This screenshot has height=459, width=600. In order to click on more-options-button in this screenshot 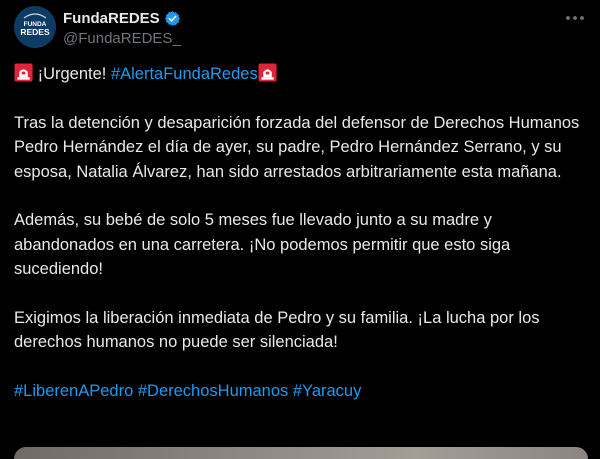, I will do `click(575, 18)`.